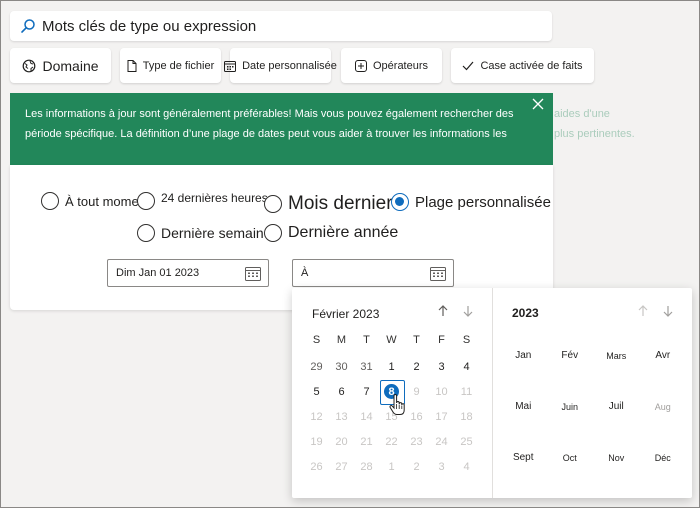 The height and width of the screenshot is (508, 700). Describe the element at coordinates (391, 65) in the screenshot. I see `operators-filter-button: Opérateurs` at that location.